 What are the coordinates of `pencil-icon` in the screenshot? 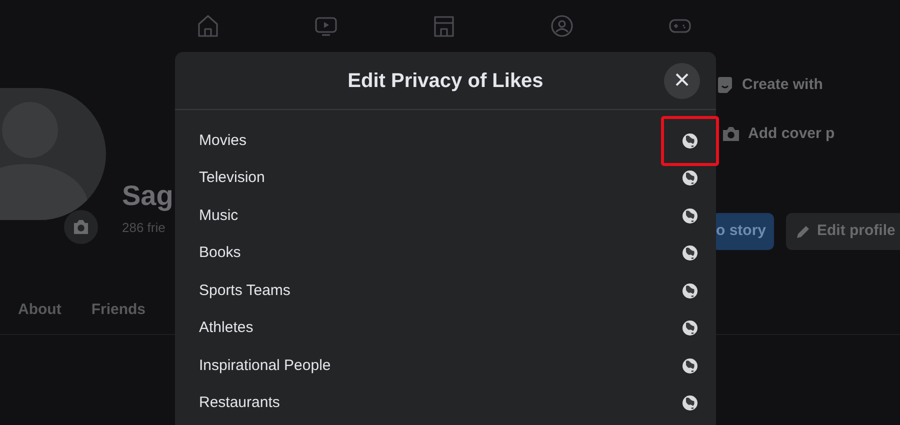 It's located at (804, 231).